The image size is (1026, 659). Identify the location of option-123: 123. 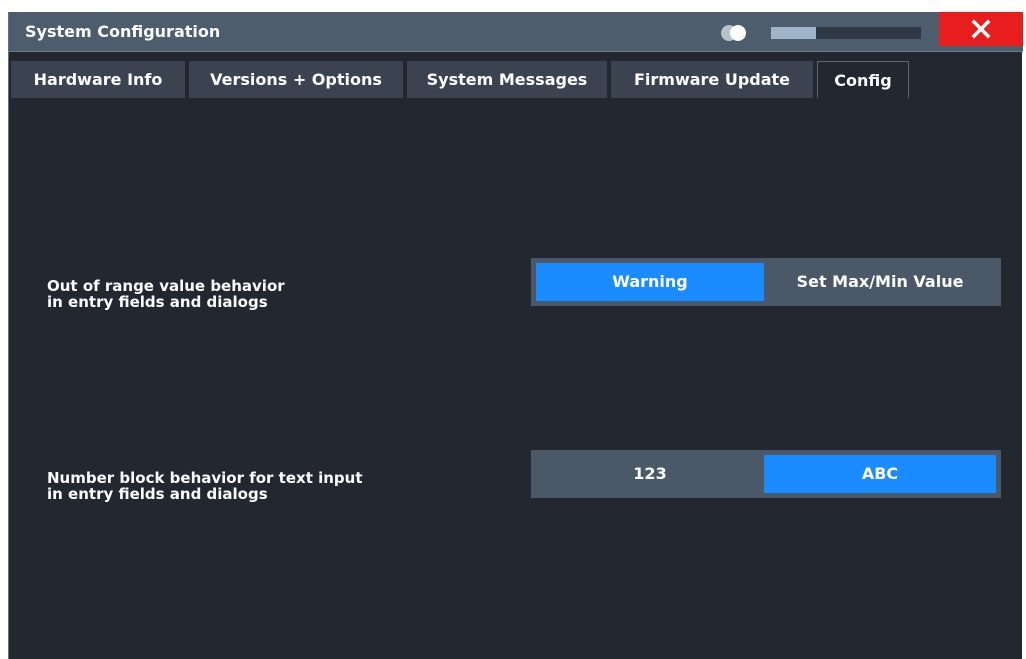
(650, 474).